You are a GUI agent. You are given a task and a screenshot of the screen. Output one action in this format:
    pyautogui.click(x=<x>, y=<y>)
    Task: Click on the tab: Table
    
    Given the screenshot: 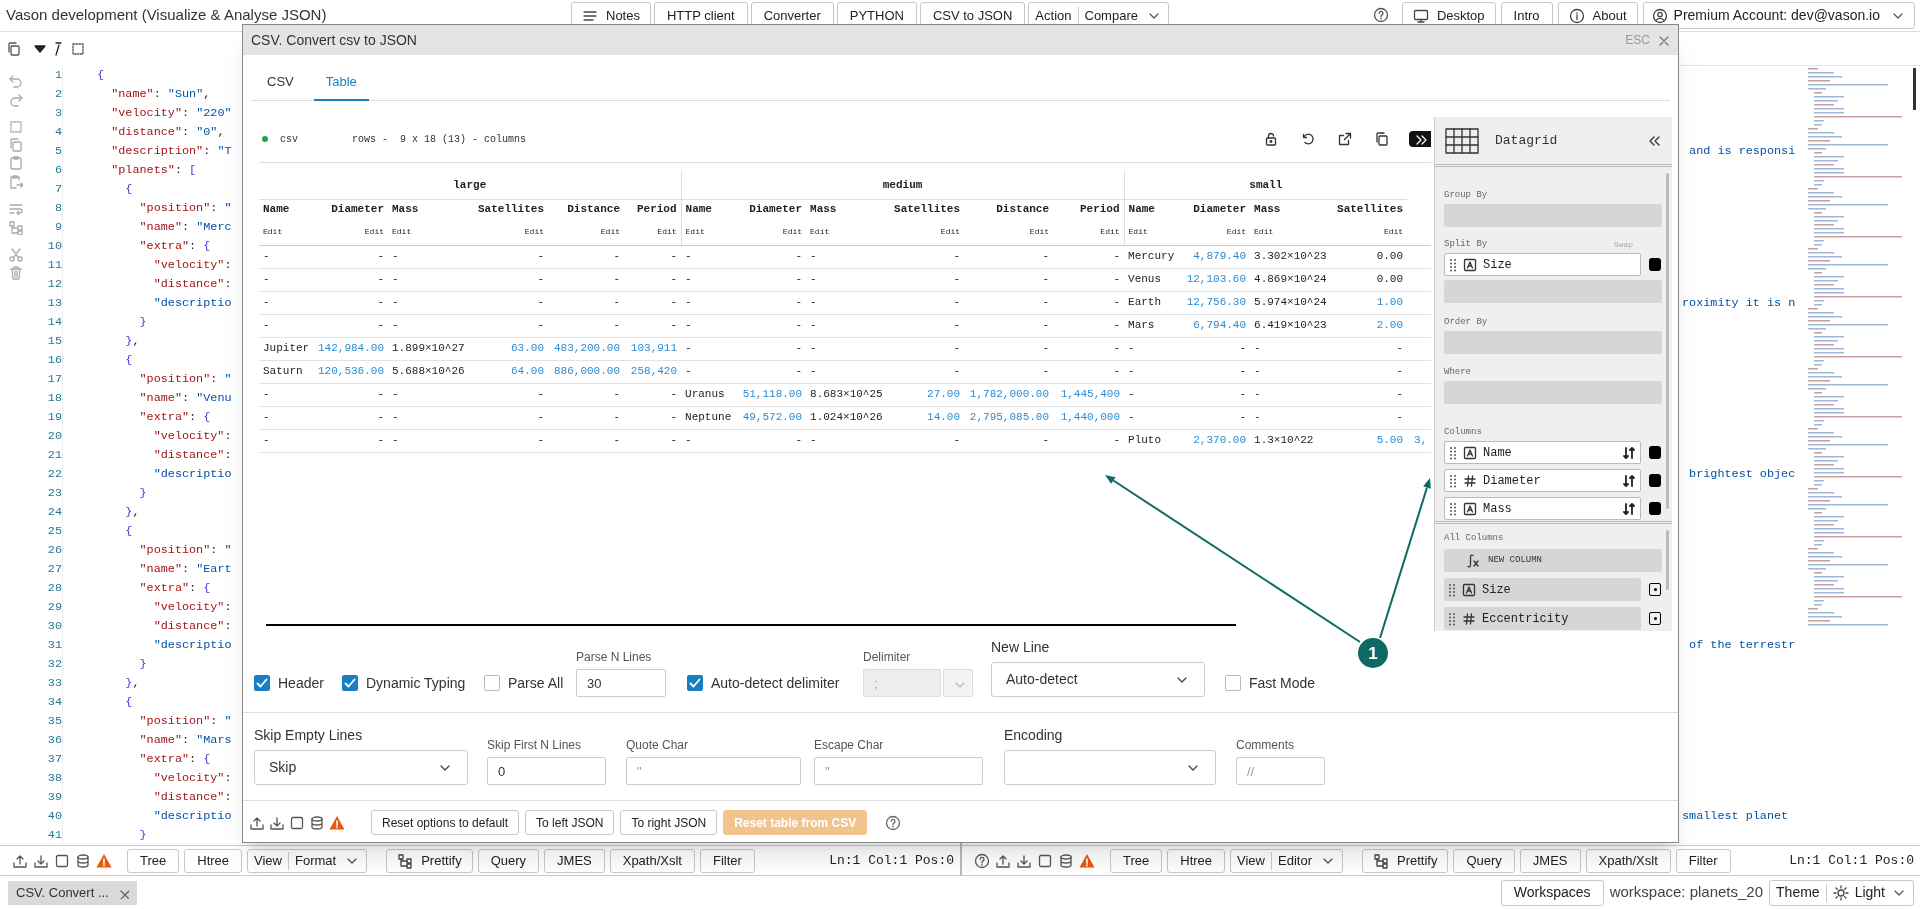 What is the action you would take?
    pyautogui.click(x=341, y=83)
    